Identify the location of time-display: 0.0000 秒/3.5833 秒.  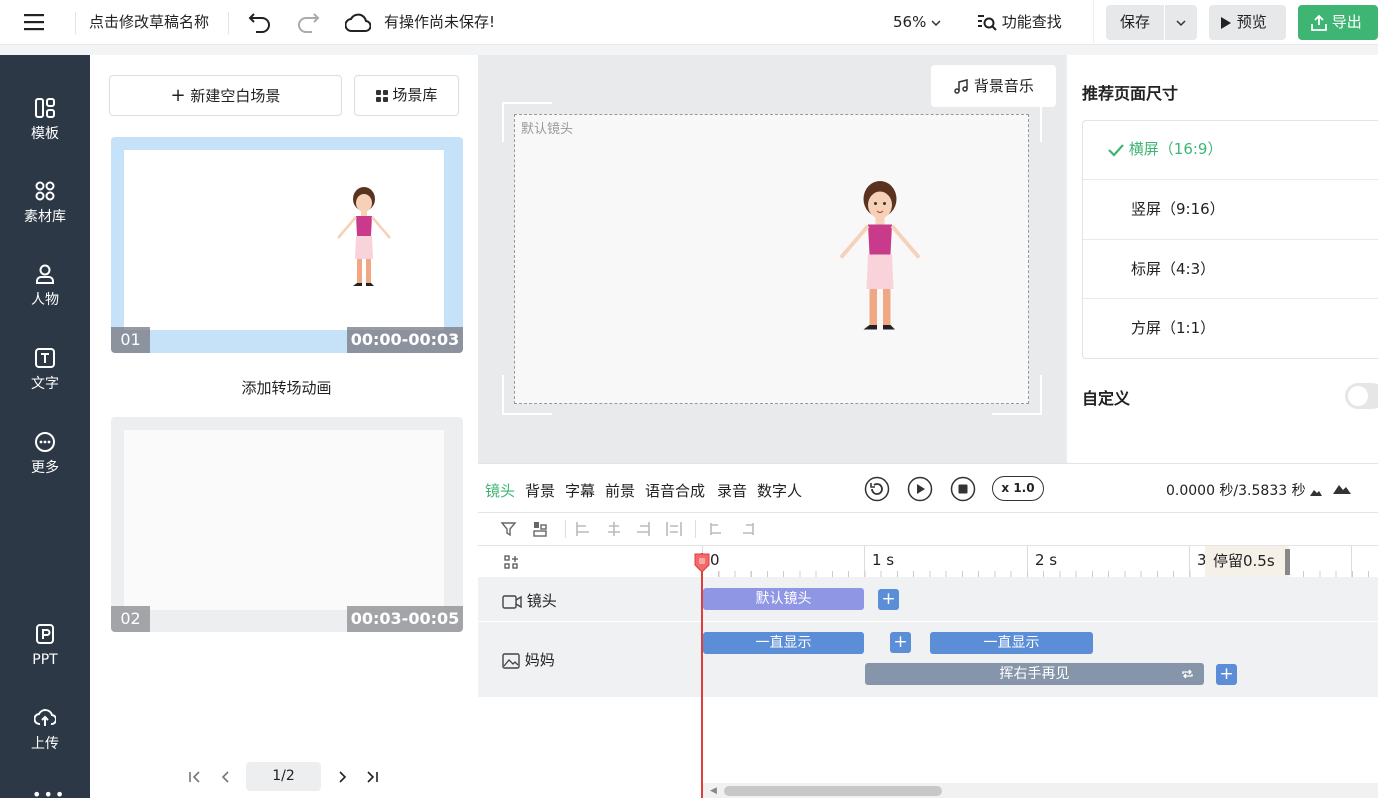
(1236, 491).